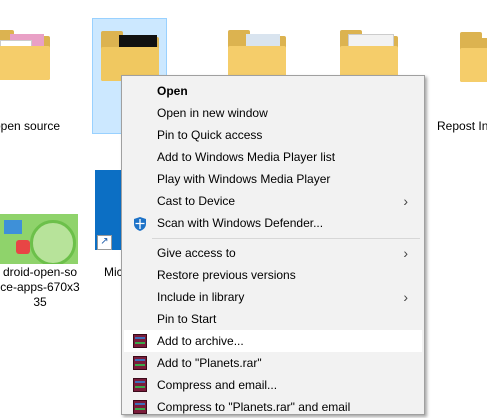 The height and width of the screenshot is (418, 487). I want to click on menu-item-include-library: Include in library ›, so click(273, 297).